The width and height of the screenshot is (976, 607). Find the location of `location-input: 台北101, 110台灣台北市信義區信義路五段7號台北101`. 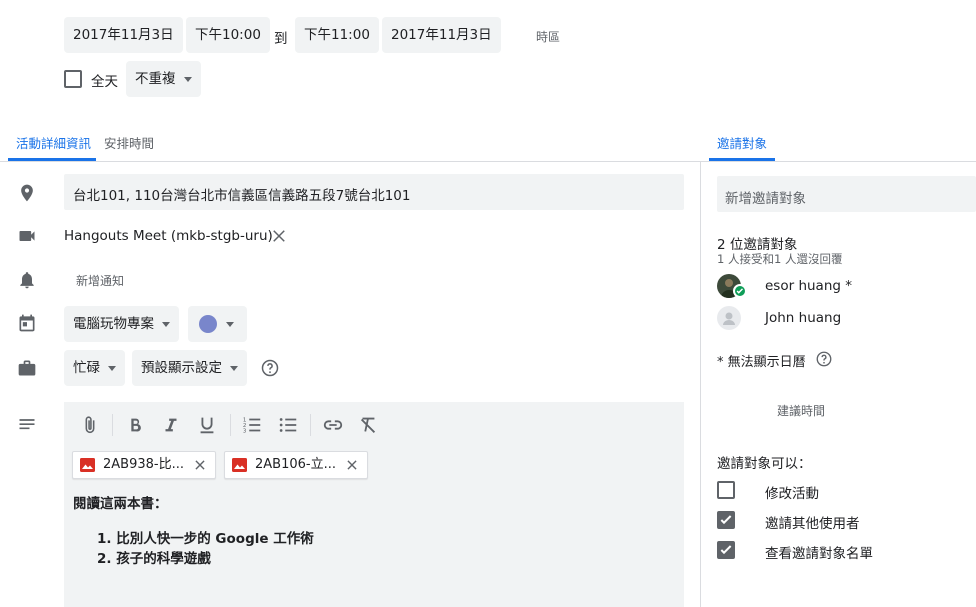

location-input: 台北101, 110台灣台北市信義區信義路五段7號台北101 is located at coordinates (374, 192).